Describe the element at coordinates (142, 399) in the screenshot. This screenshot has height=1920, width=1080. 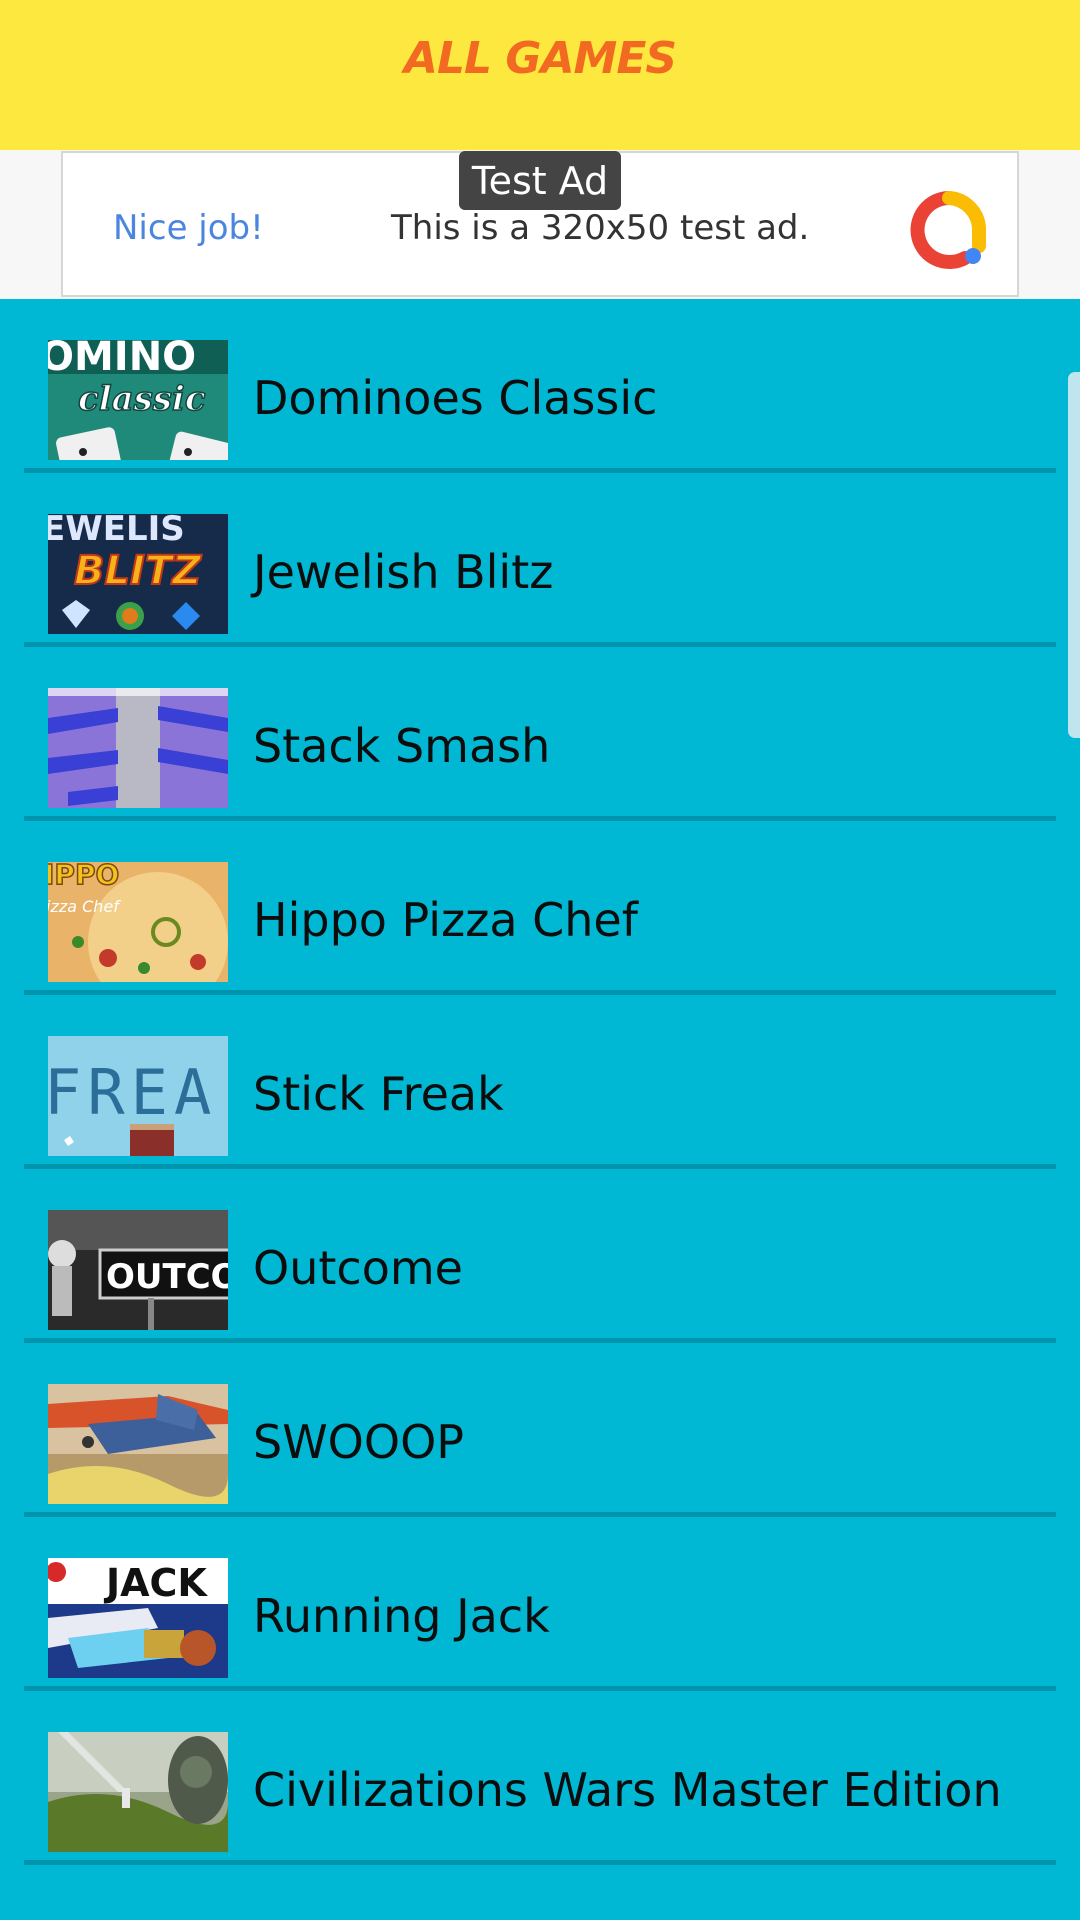
I see `svg-text: classic` at that location.